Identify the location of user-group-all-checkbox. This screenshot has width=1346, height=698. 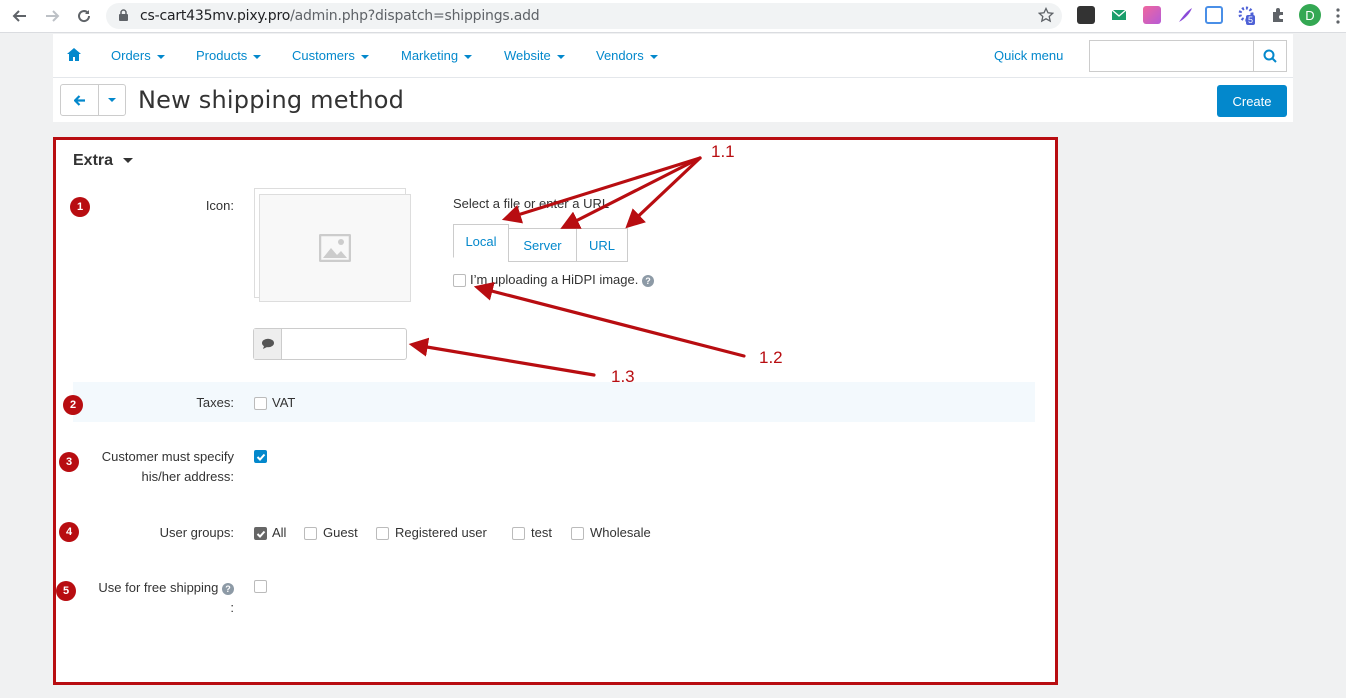
(260, 533).